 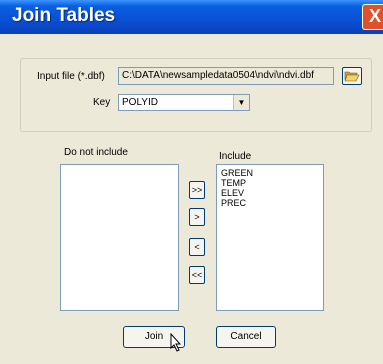 I want to click on key-select-value: POLYID, so click(x=140, y=102).